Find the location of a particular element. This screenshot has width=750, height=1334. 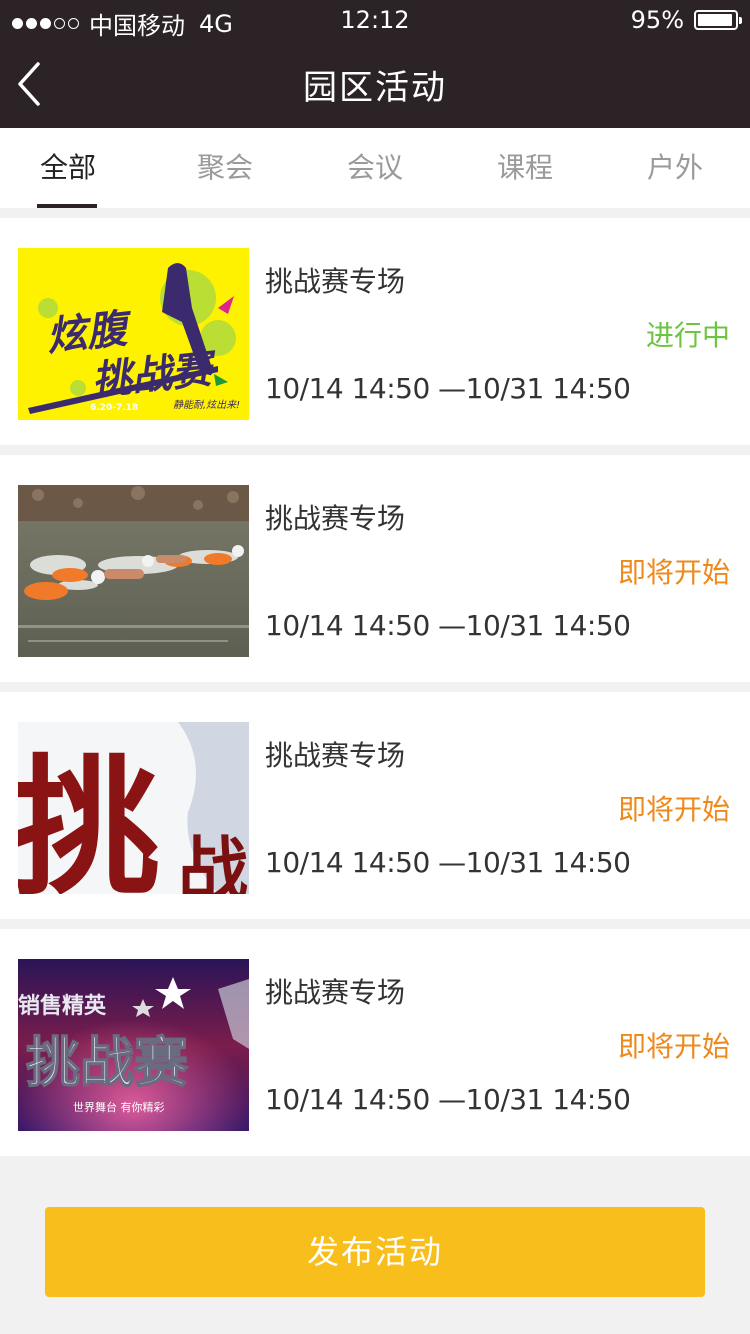

tab-label: 全部 is located at coordinates (68, 167).